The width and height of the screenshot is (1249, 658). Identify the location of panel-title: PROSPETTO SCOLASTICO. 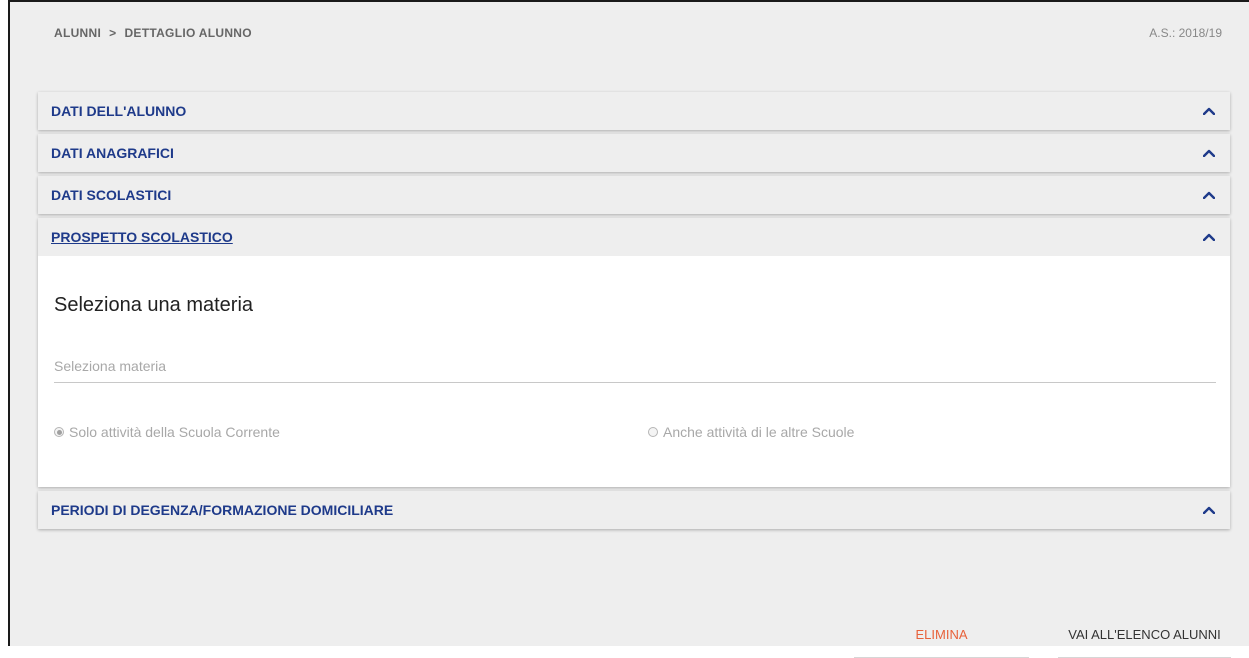
(142, 237).